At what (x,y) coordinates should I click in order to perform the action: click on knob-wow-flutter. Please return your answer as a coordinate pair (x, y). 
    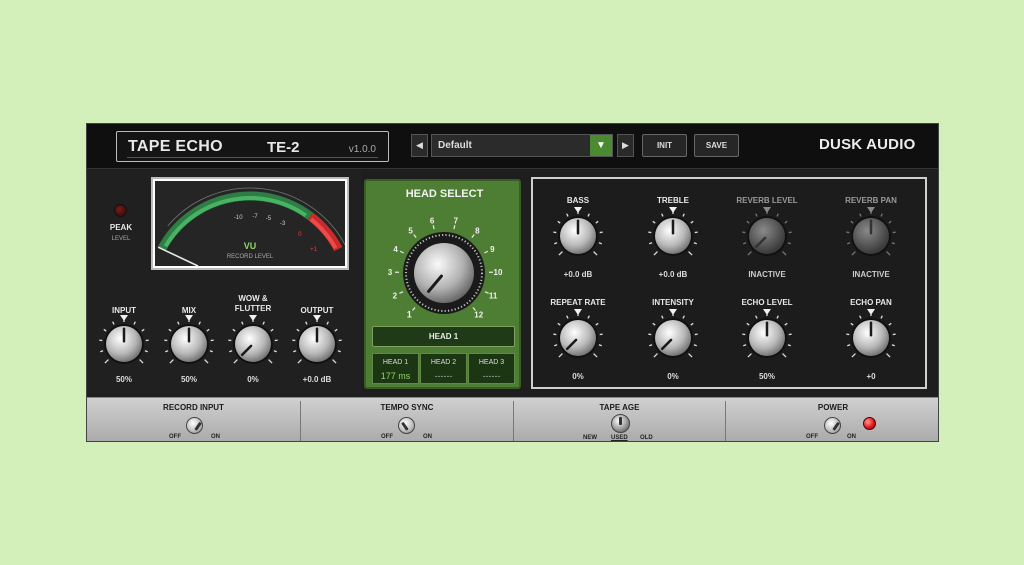
    Looking at the image, I should click on (253, 344).